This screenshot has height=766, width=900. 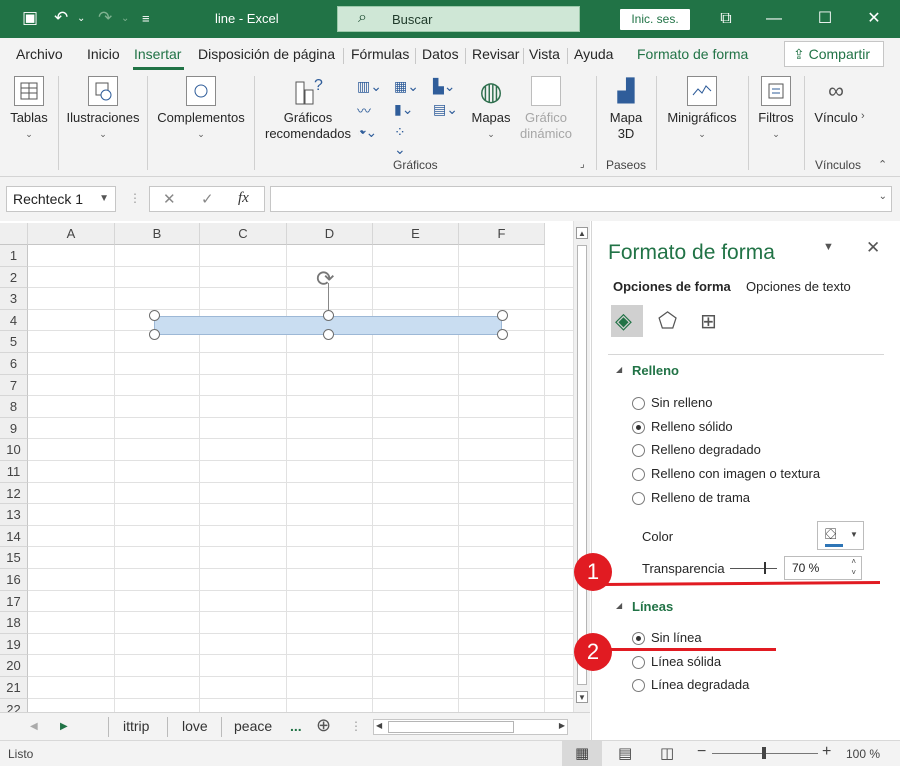 What do you see at coordinates (14, 234) in the screenshot?
I see `select-all-corner` at bounding box center [14, 234].